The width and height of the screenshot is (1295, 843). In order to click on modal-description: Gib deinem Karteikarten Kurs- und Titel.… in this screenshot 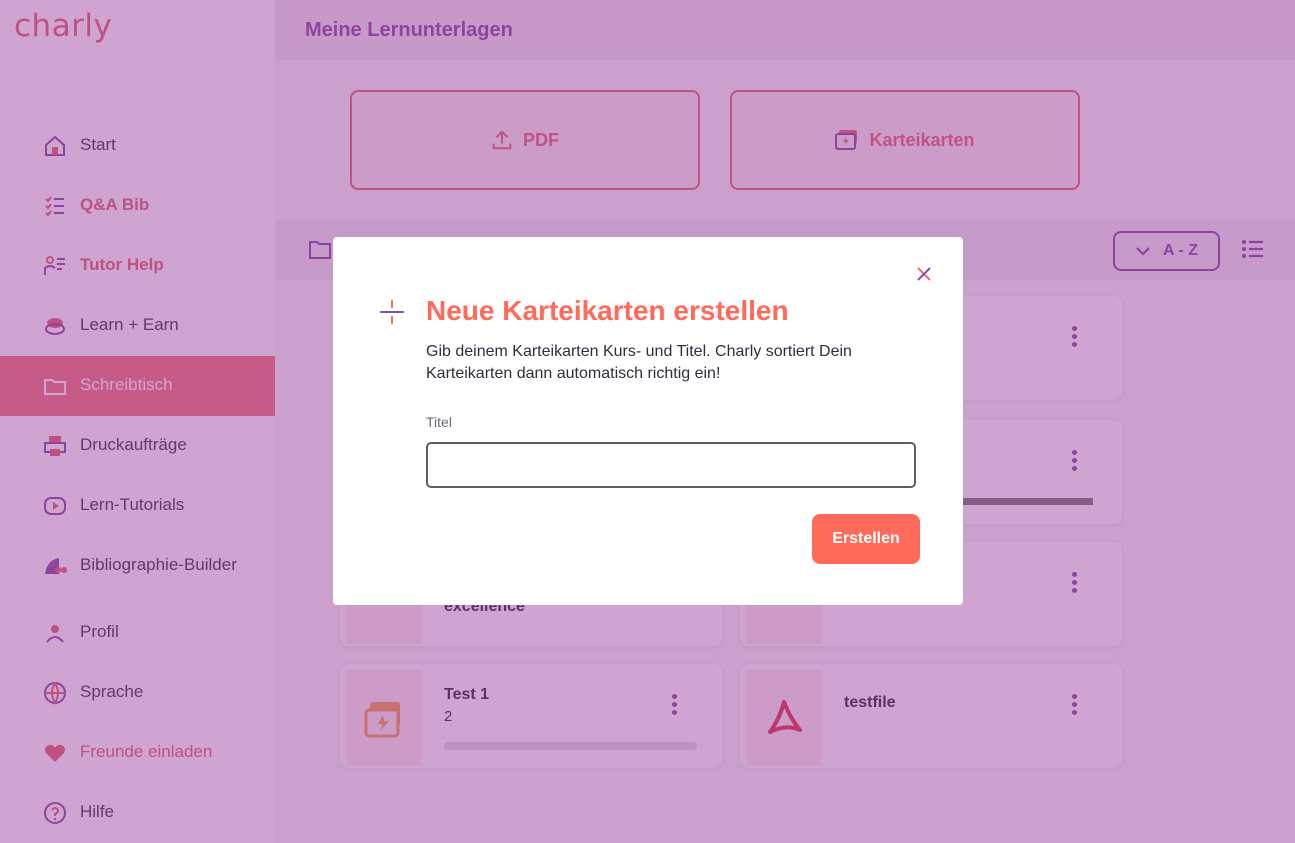, I will do `click(639, 362)`.